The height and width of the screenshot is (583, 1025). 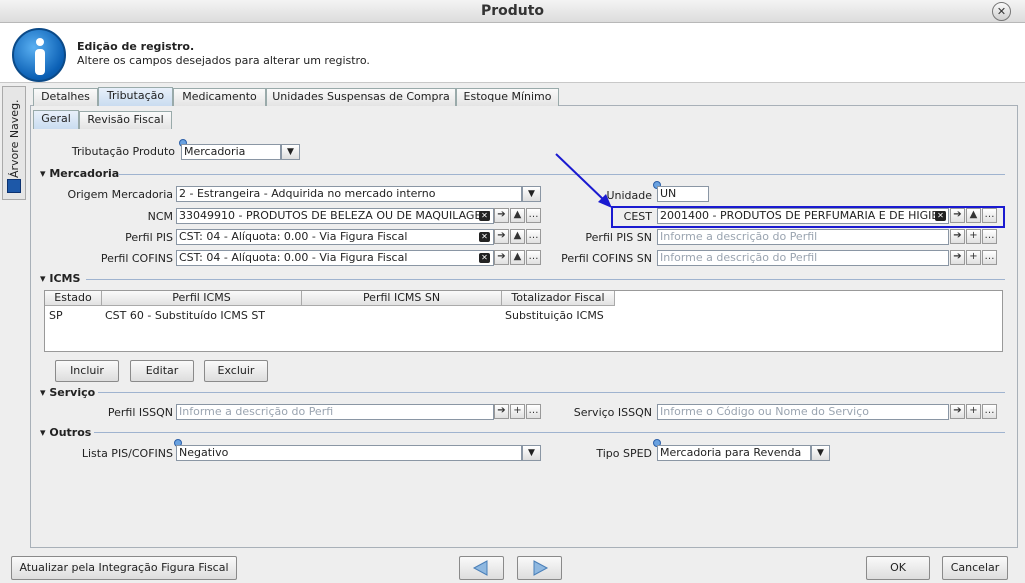 I want to click on section-icms: ▾ ICMS, so click(x=60, y=278).